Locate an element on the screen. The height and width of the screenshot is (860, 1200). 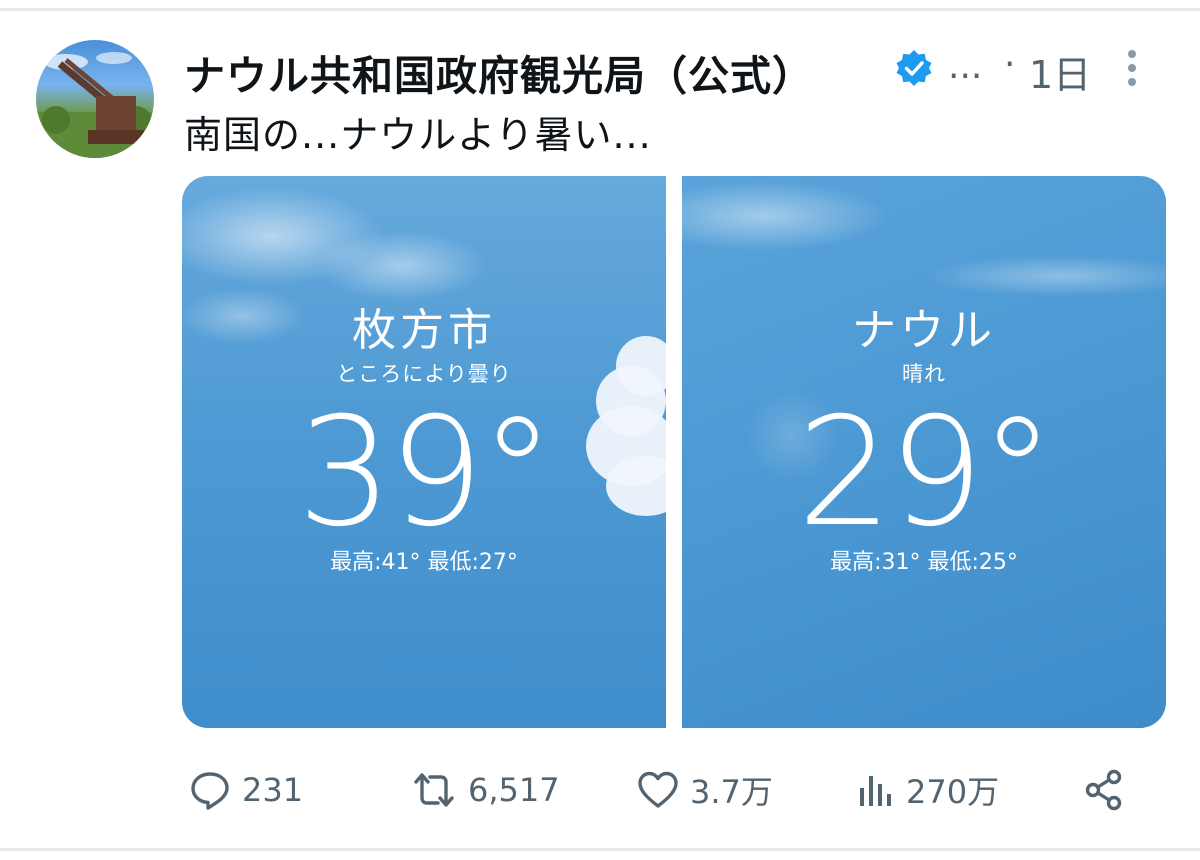
weather-condition: ところにより曇り is located at coordinates (424, 374).